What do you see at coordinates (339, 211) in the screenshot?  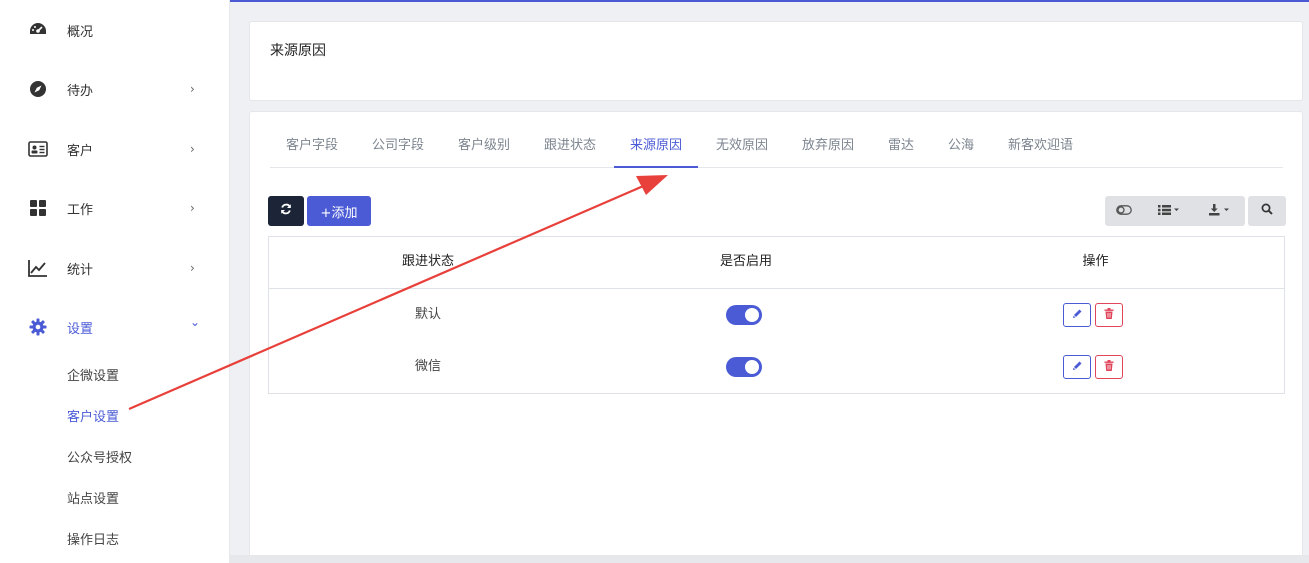 I see `add-button: +添加` at bounding box center [339, 211].